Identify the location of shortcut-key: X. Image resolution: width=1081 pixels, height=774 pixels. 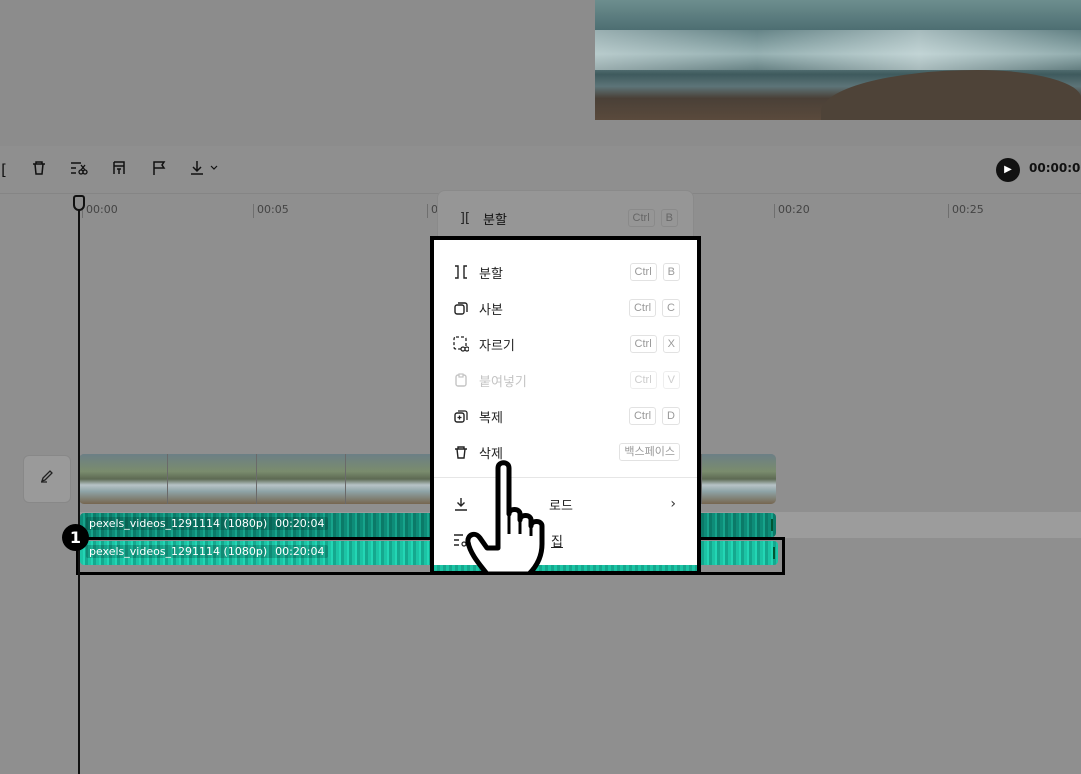
(671, 344).